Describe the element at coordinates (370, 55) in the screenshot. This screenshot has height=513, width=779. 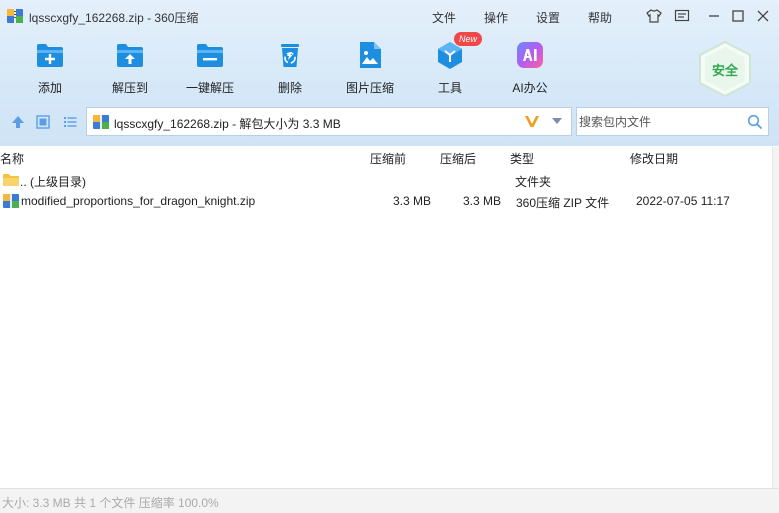
I see `image-file-icon` at that location.